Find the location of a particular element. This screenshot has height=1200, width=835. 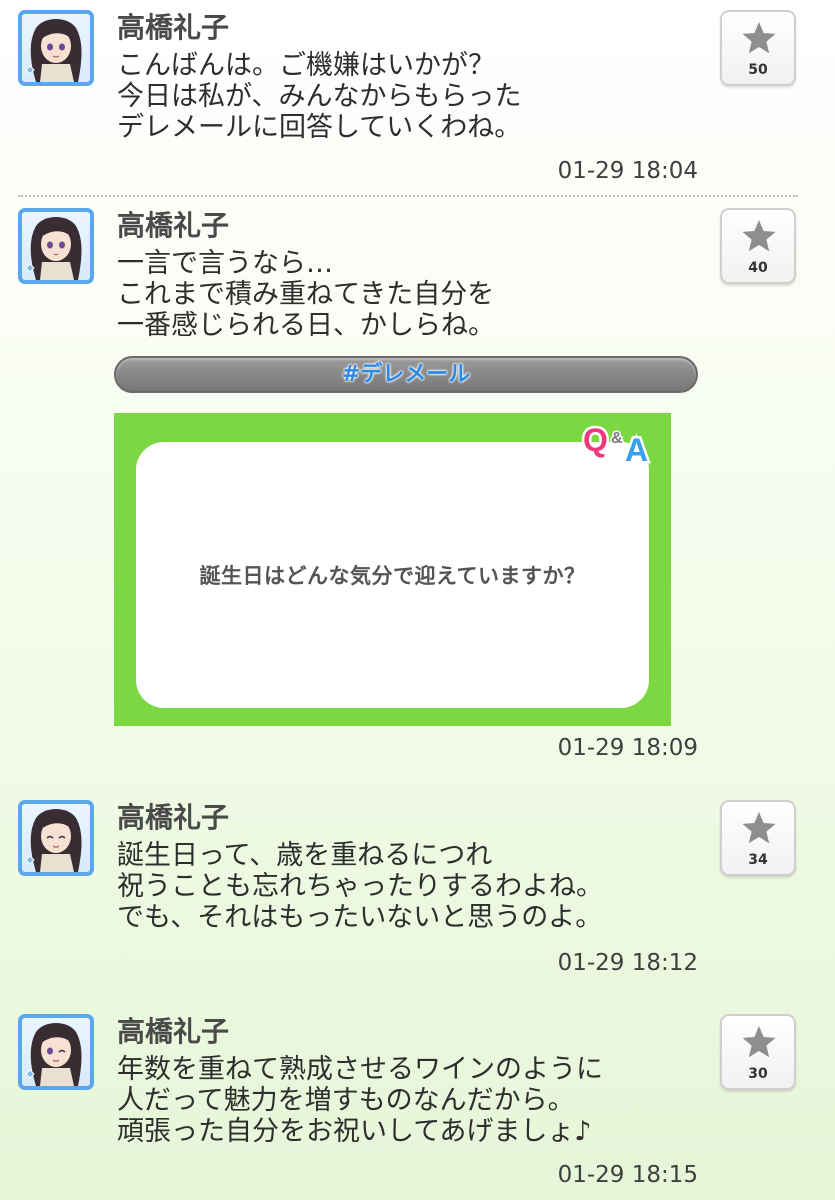

qa-question: 誕生日はどんな気分で迎えていますか？ is located at coordinates (392, 576).